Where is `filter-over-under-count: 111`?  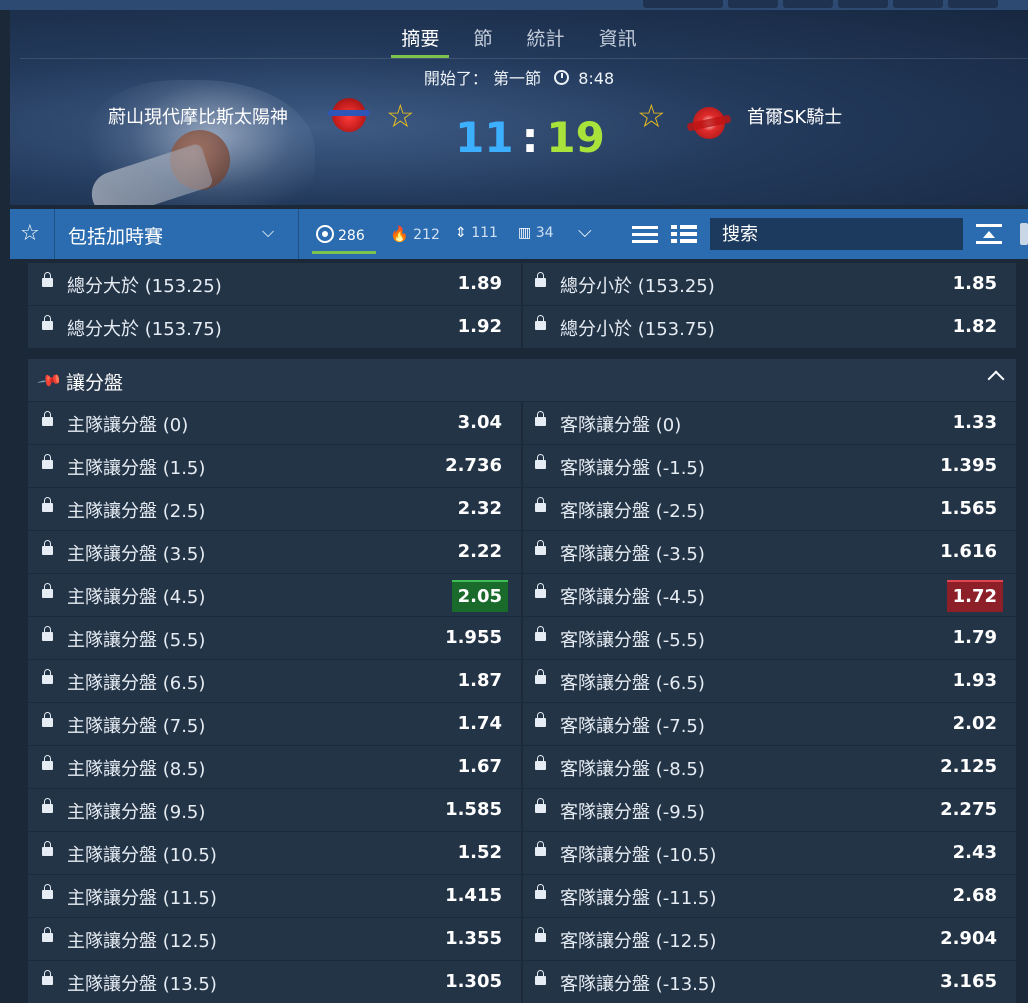 filter-over-under-count: 111 is located at coordinates (484, 233).